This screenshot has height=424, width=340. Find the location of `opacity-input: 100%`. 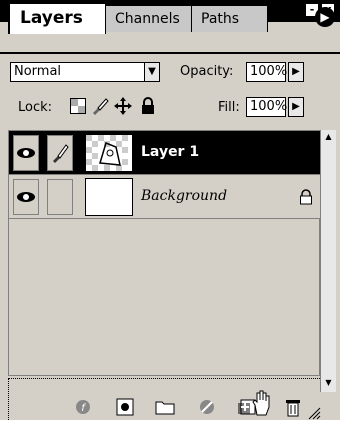

opacity-input: 100% is located at coordinates (266, 72).